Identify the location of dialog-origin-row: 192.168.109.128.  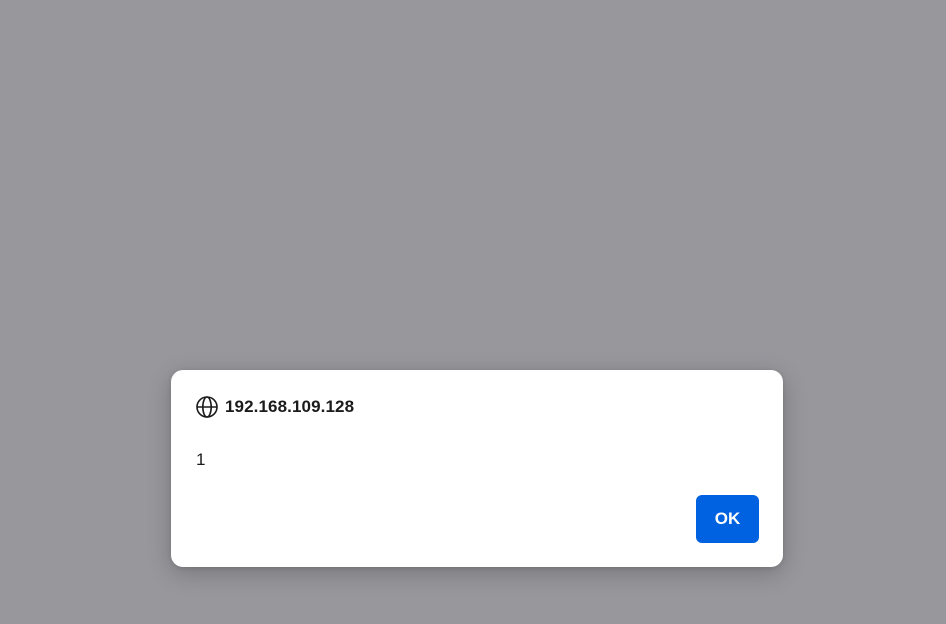
(274, 407).